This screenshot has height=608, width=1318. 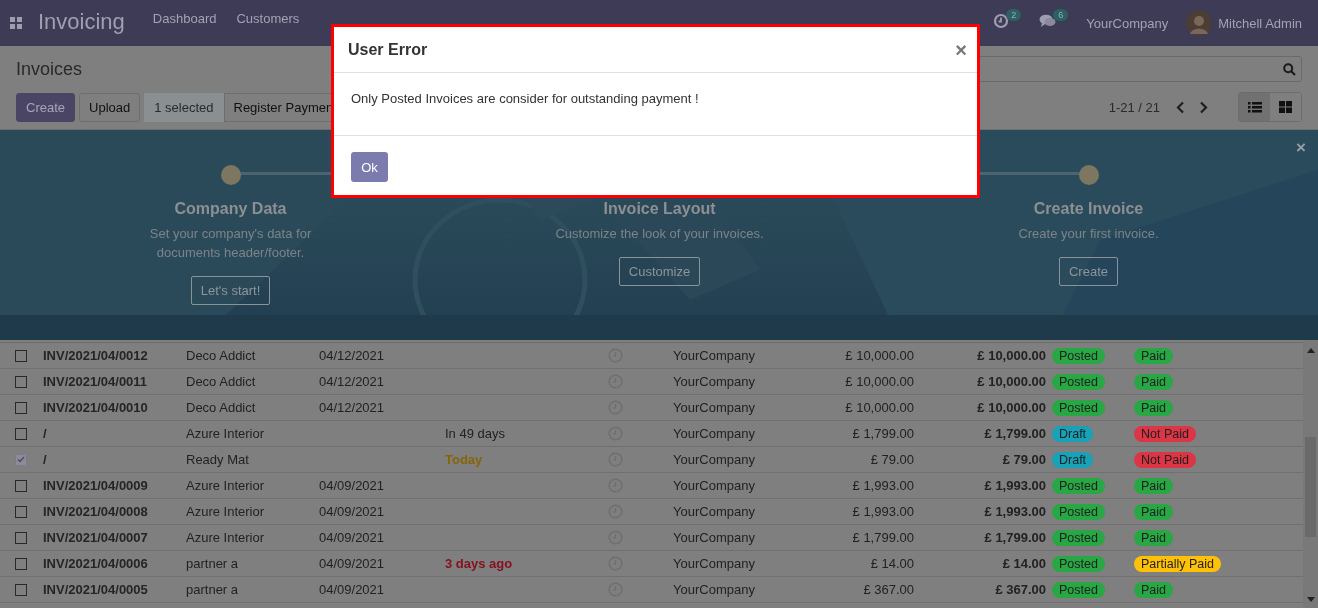 What do you see at coordinates (1015, 433) in the screenshot?
I see `total-amount: £ 1,799.00` at bounding box center [1015, 433].